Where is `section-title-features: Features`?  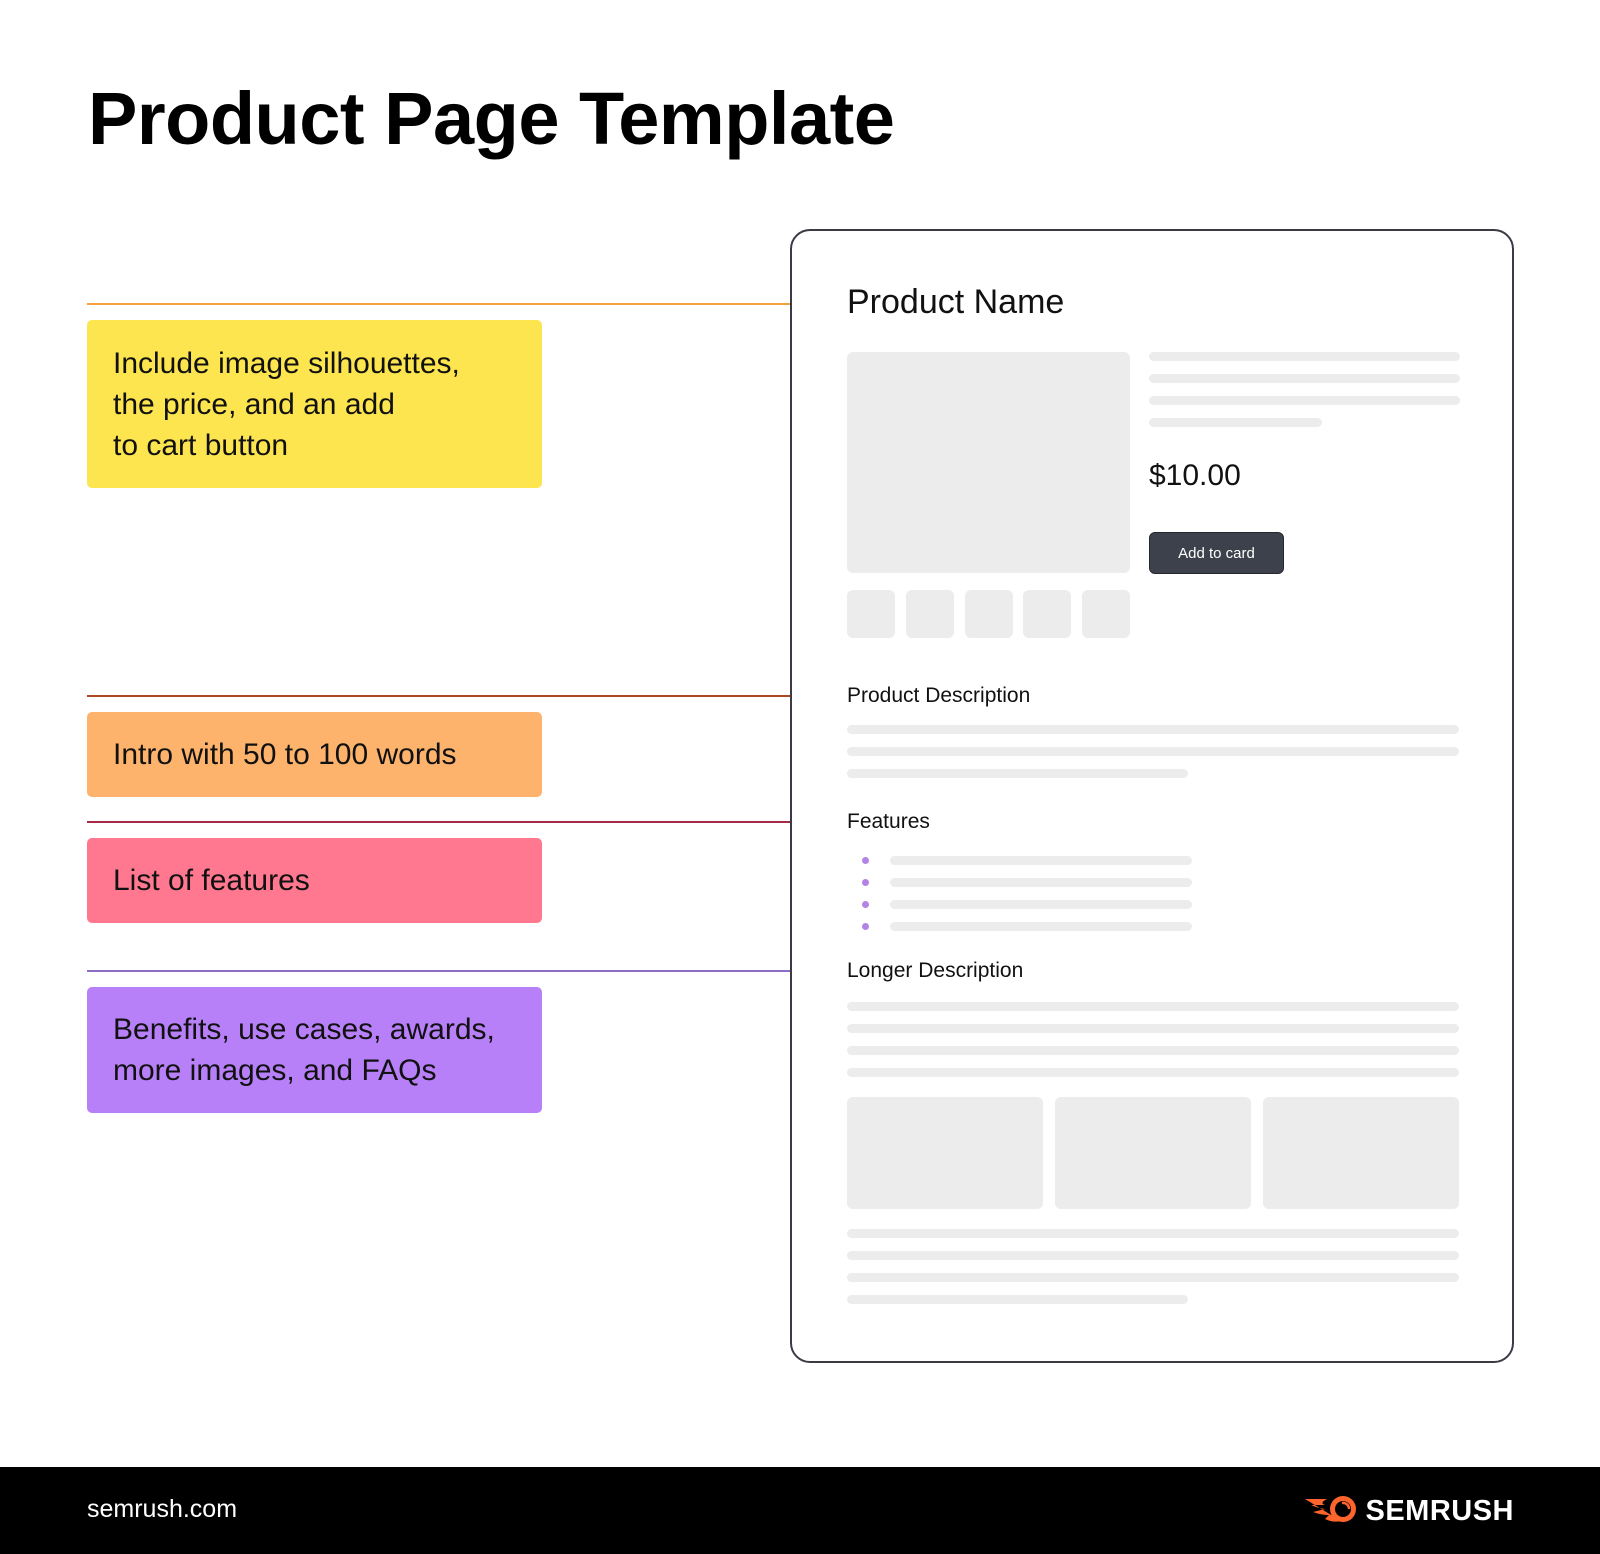 section-title-features: Features is located at coordinates (888, 821).